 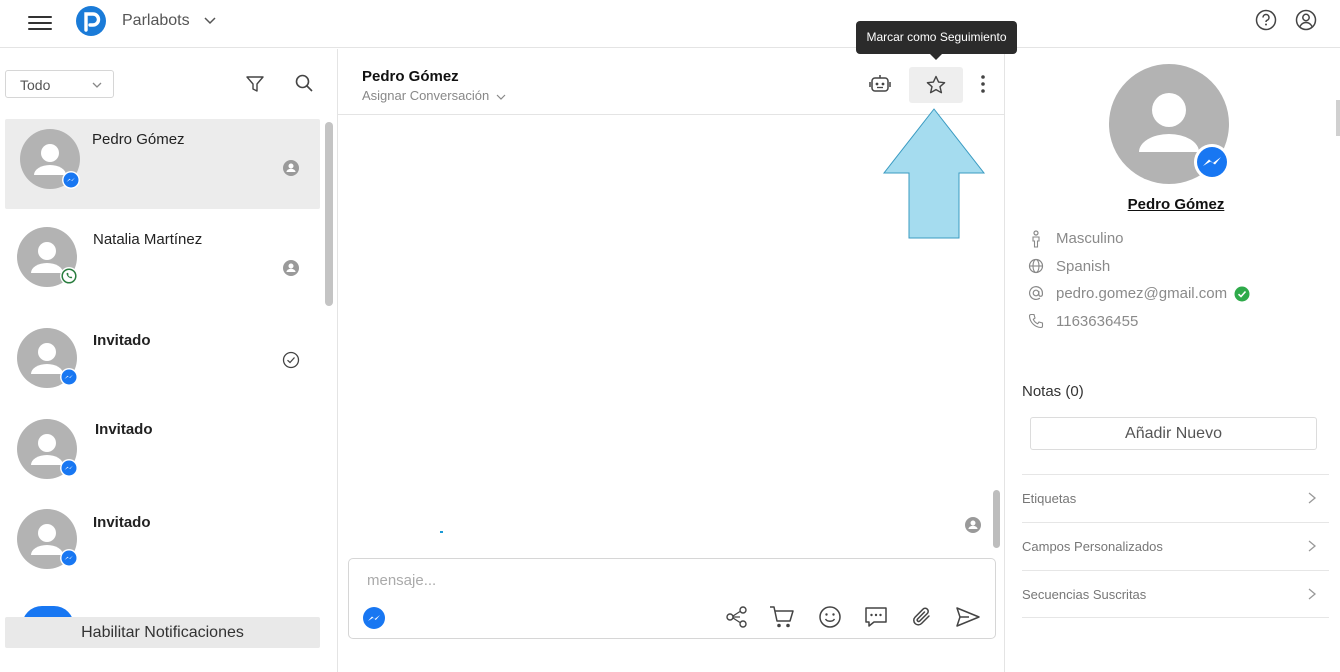 What do you see at coordinates (304, 83) in the screenshot?
I see `search-icon` at bounding box center [304, 83].